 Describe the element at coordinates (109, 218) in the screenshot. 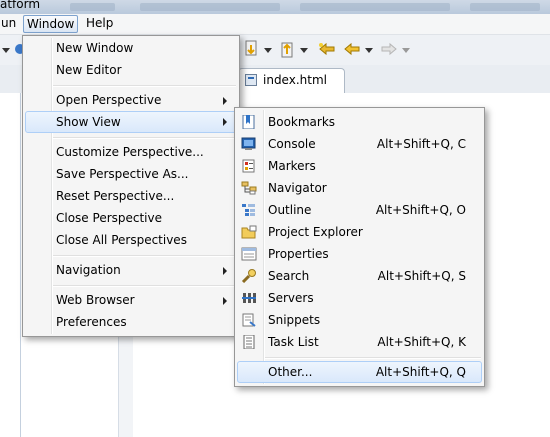

I see `menu-item-label: Close Perspective` at that location.